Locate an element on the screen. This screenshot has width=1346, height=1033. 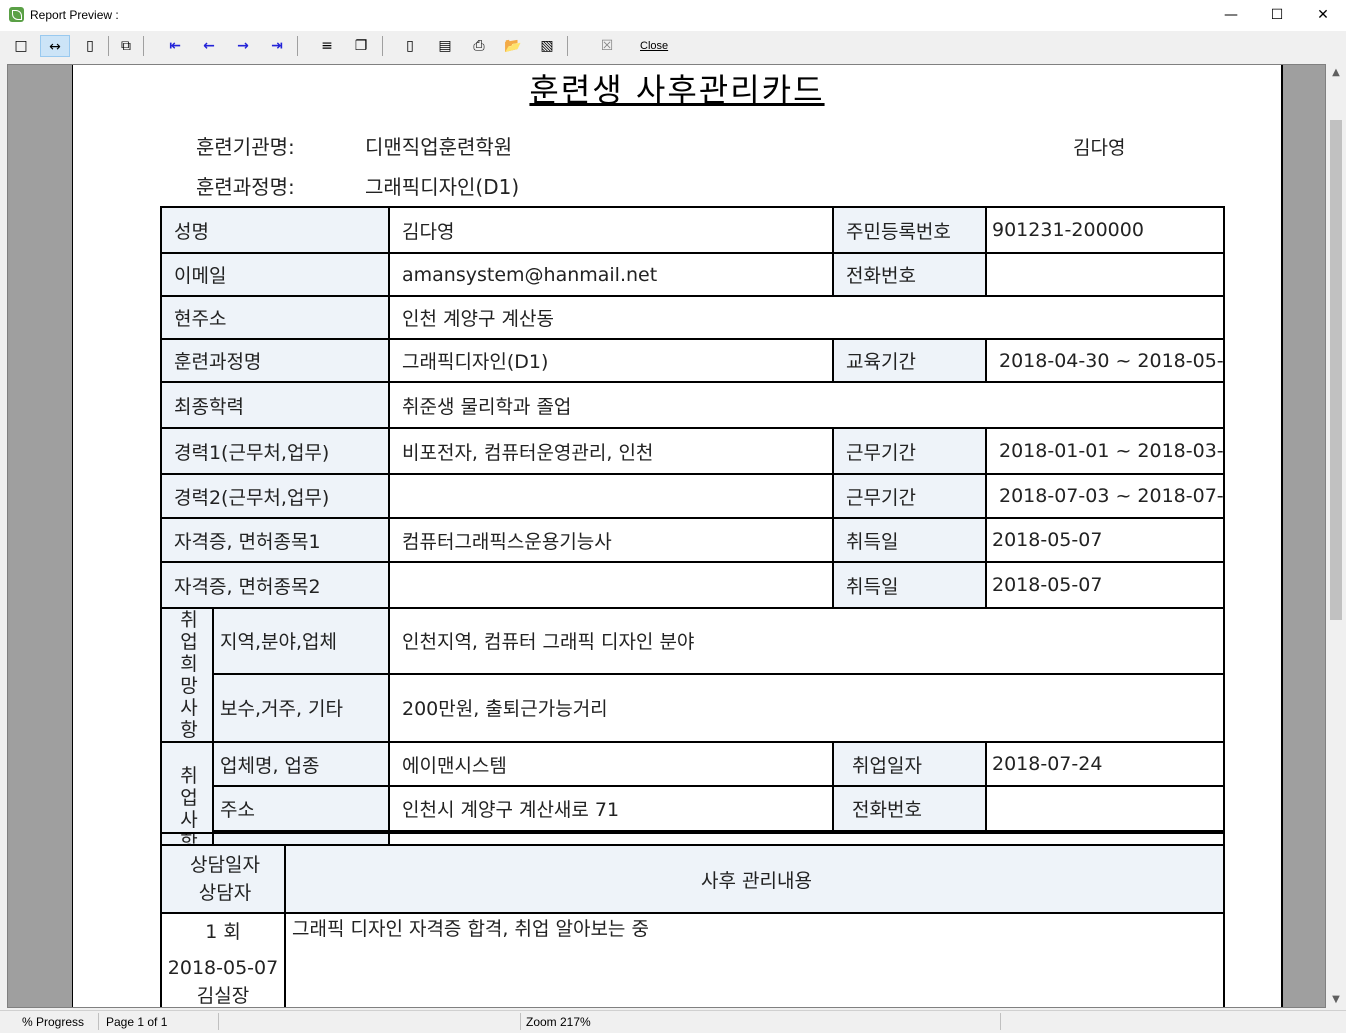
counsel-counselor-header-label: 상담자 is located at coordinates (225, 893).